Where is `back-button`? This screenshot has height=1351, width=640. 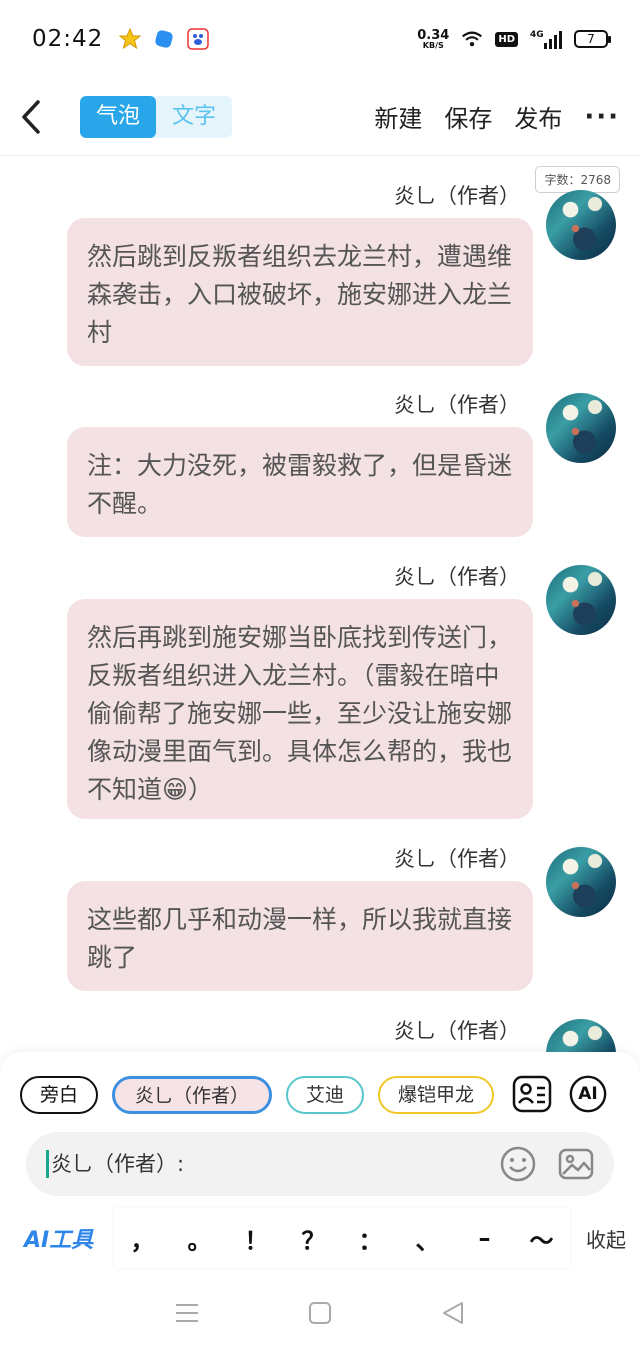 back-button is located at coordinates (35, 117).